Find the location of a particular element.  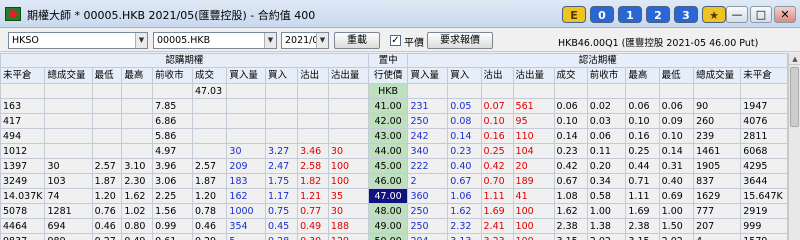

put-cell: 41 is located at coordinates (533, 196).